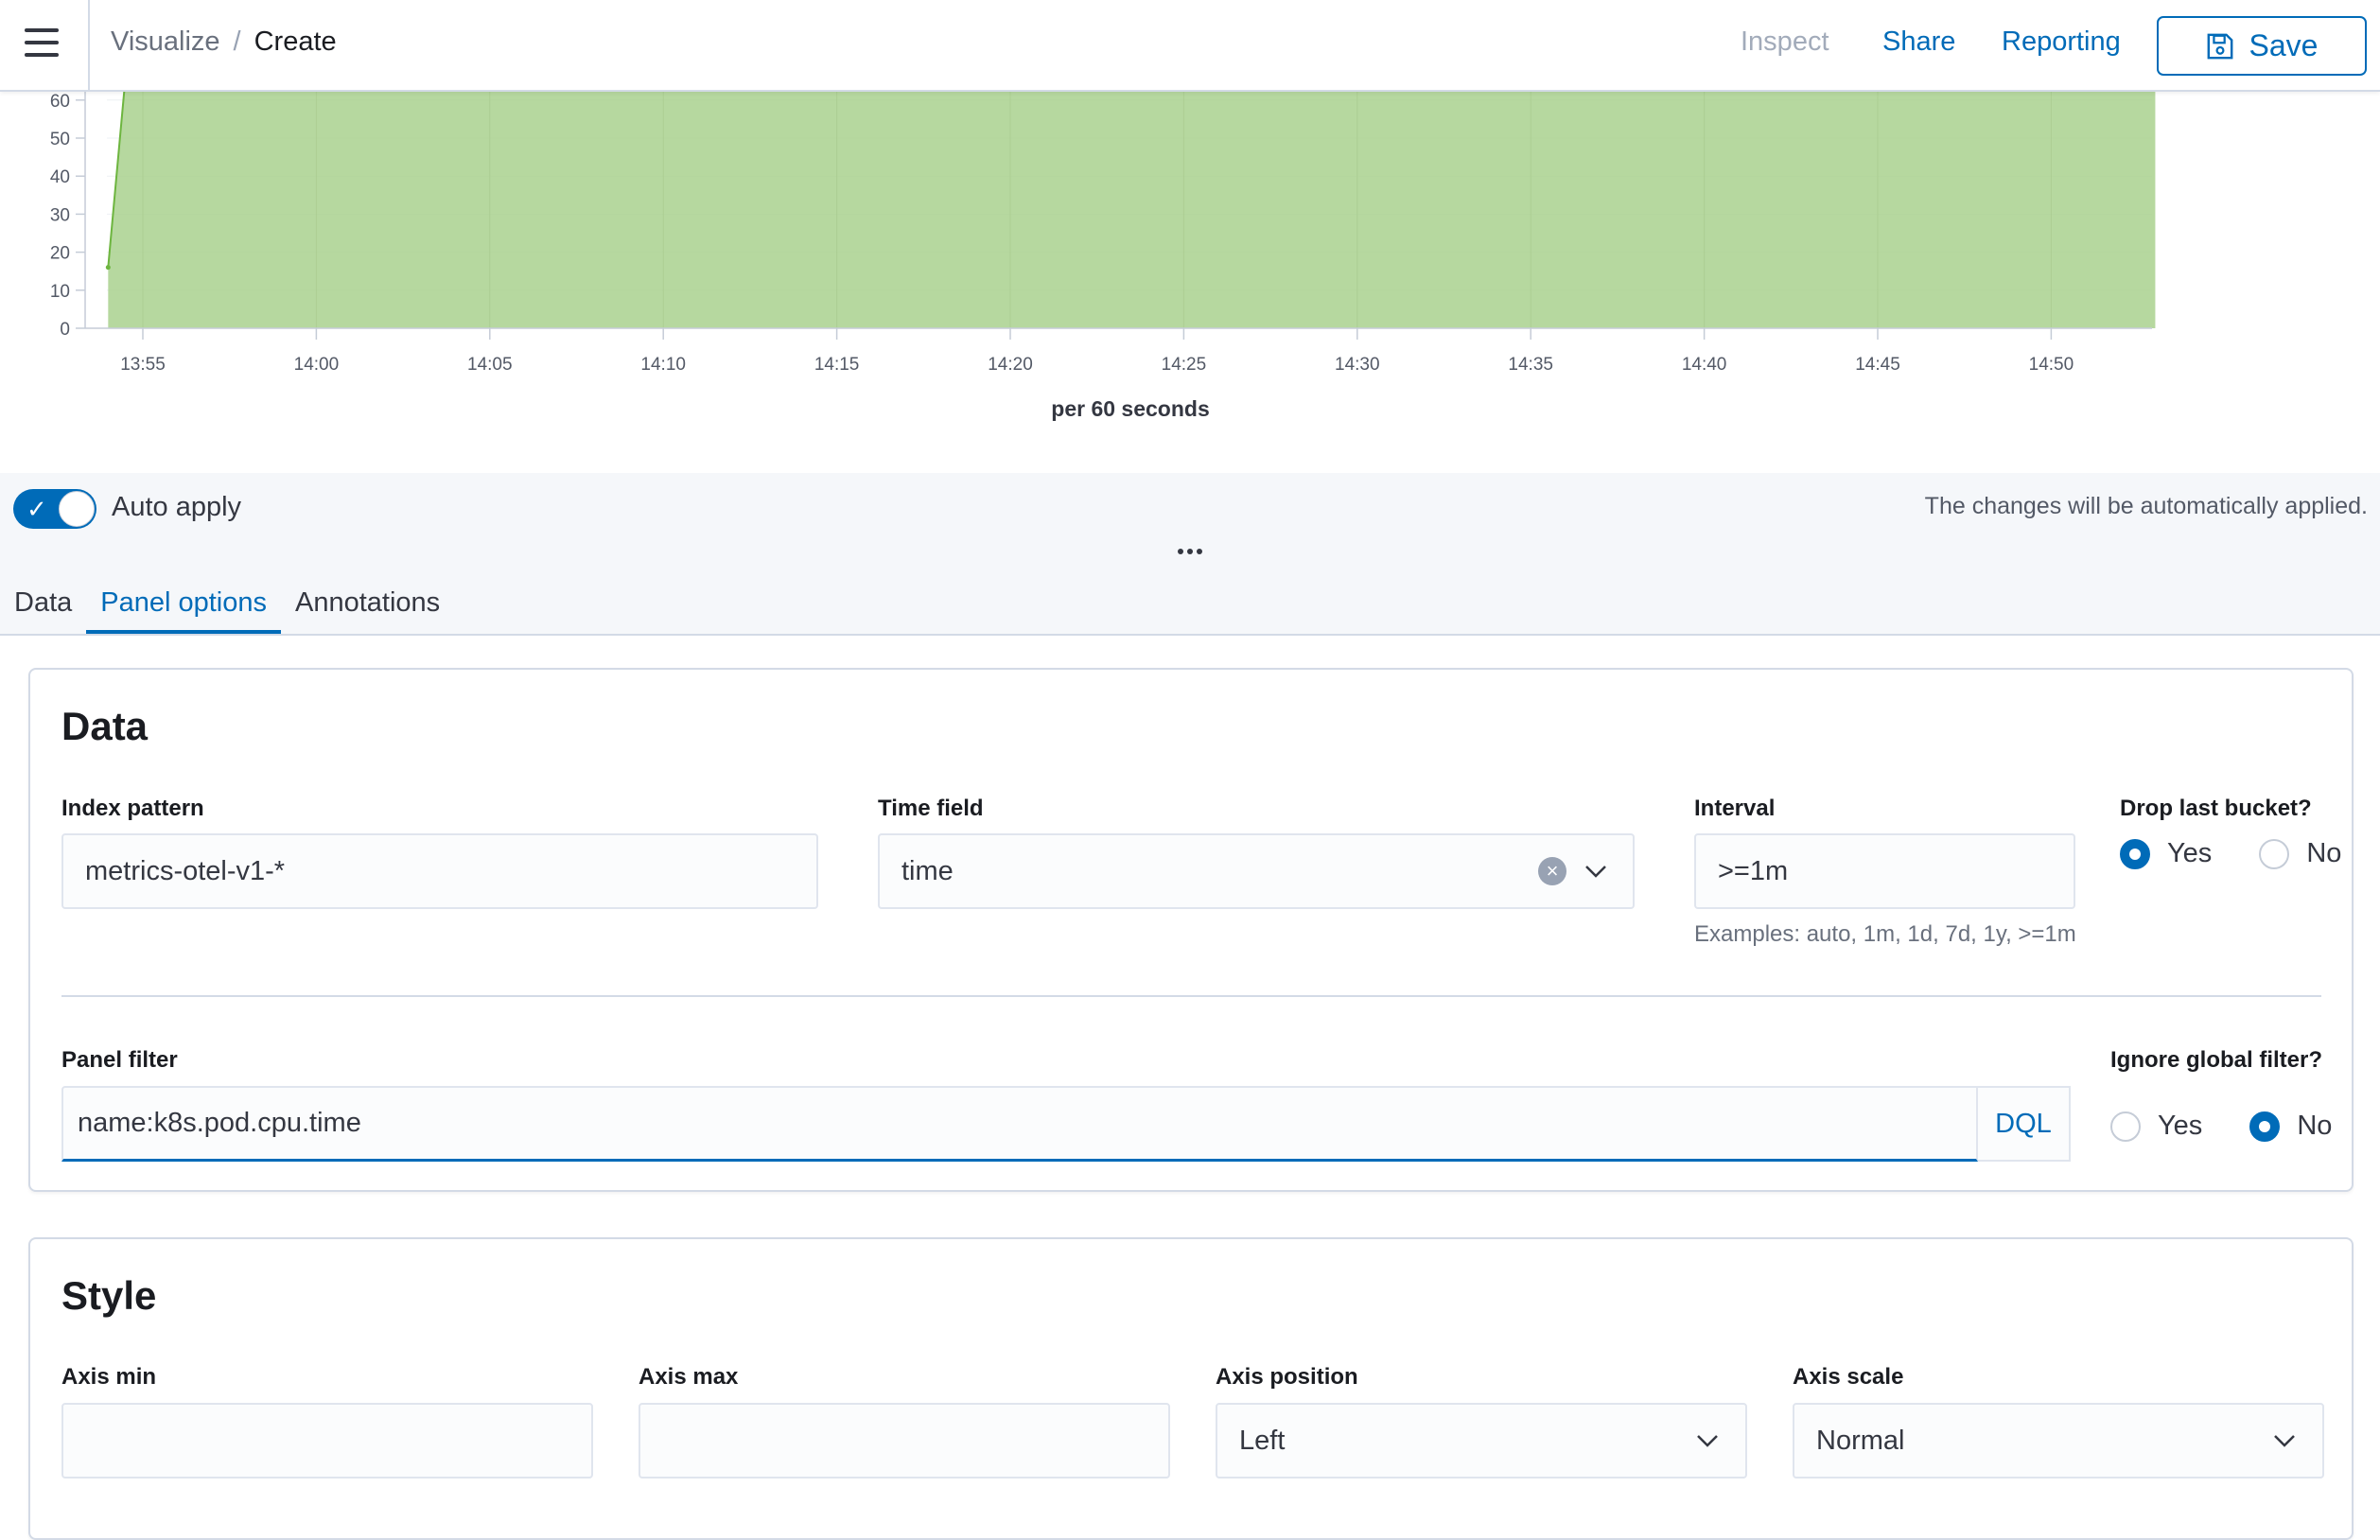 The height and width of the screenshot is (1540, 2380). I want to click on x-tick-label: 14:25, so click(1184, 365).